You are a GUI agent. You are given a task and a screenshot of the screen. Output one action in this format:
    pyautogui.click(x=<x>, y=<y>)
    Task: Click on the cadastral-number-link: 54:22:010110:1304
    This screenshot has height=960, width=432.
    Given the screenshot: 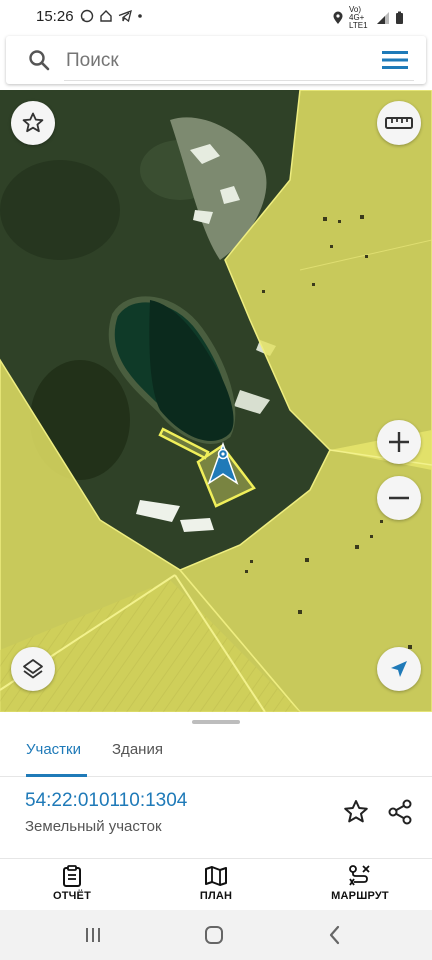 What is the action you would take?
    pyautogui.click(x=106, y=801)
    